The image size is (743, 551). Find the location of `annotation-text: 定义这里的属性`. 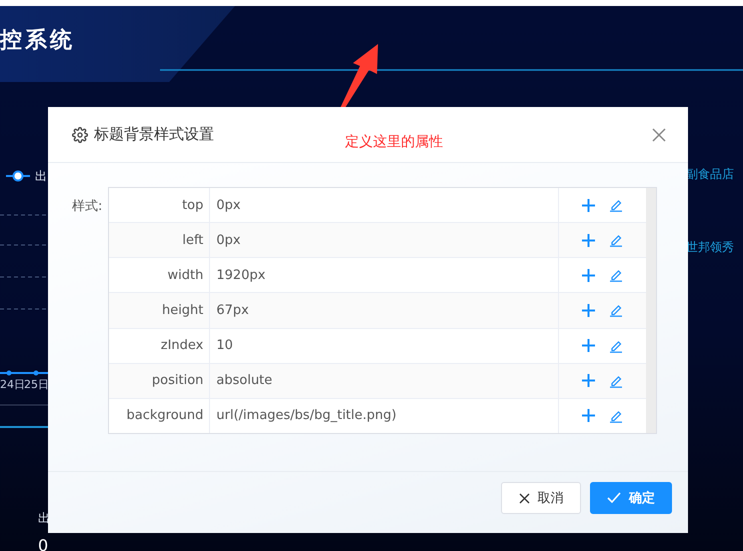

annotation-text: 定义这里的属性 is located at coordinates (394, 142).